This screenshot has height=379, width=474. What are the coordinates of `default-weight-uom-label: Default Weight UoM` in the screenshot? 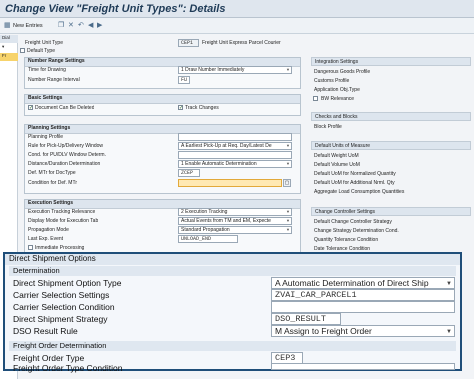 It's located at (336, 156).